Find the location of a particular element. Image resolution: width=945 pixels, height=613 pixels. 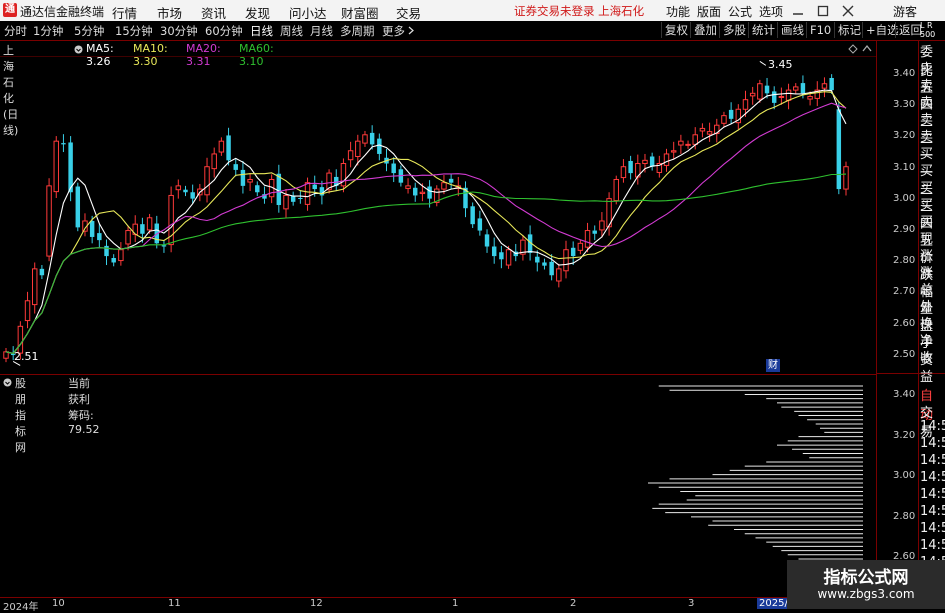

ma60-value: MA60: 3.10 is located at coordinates (256, 55).